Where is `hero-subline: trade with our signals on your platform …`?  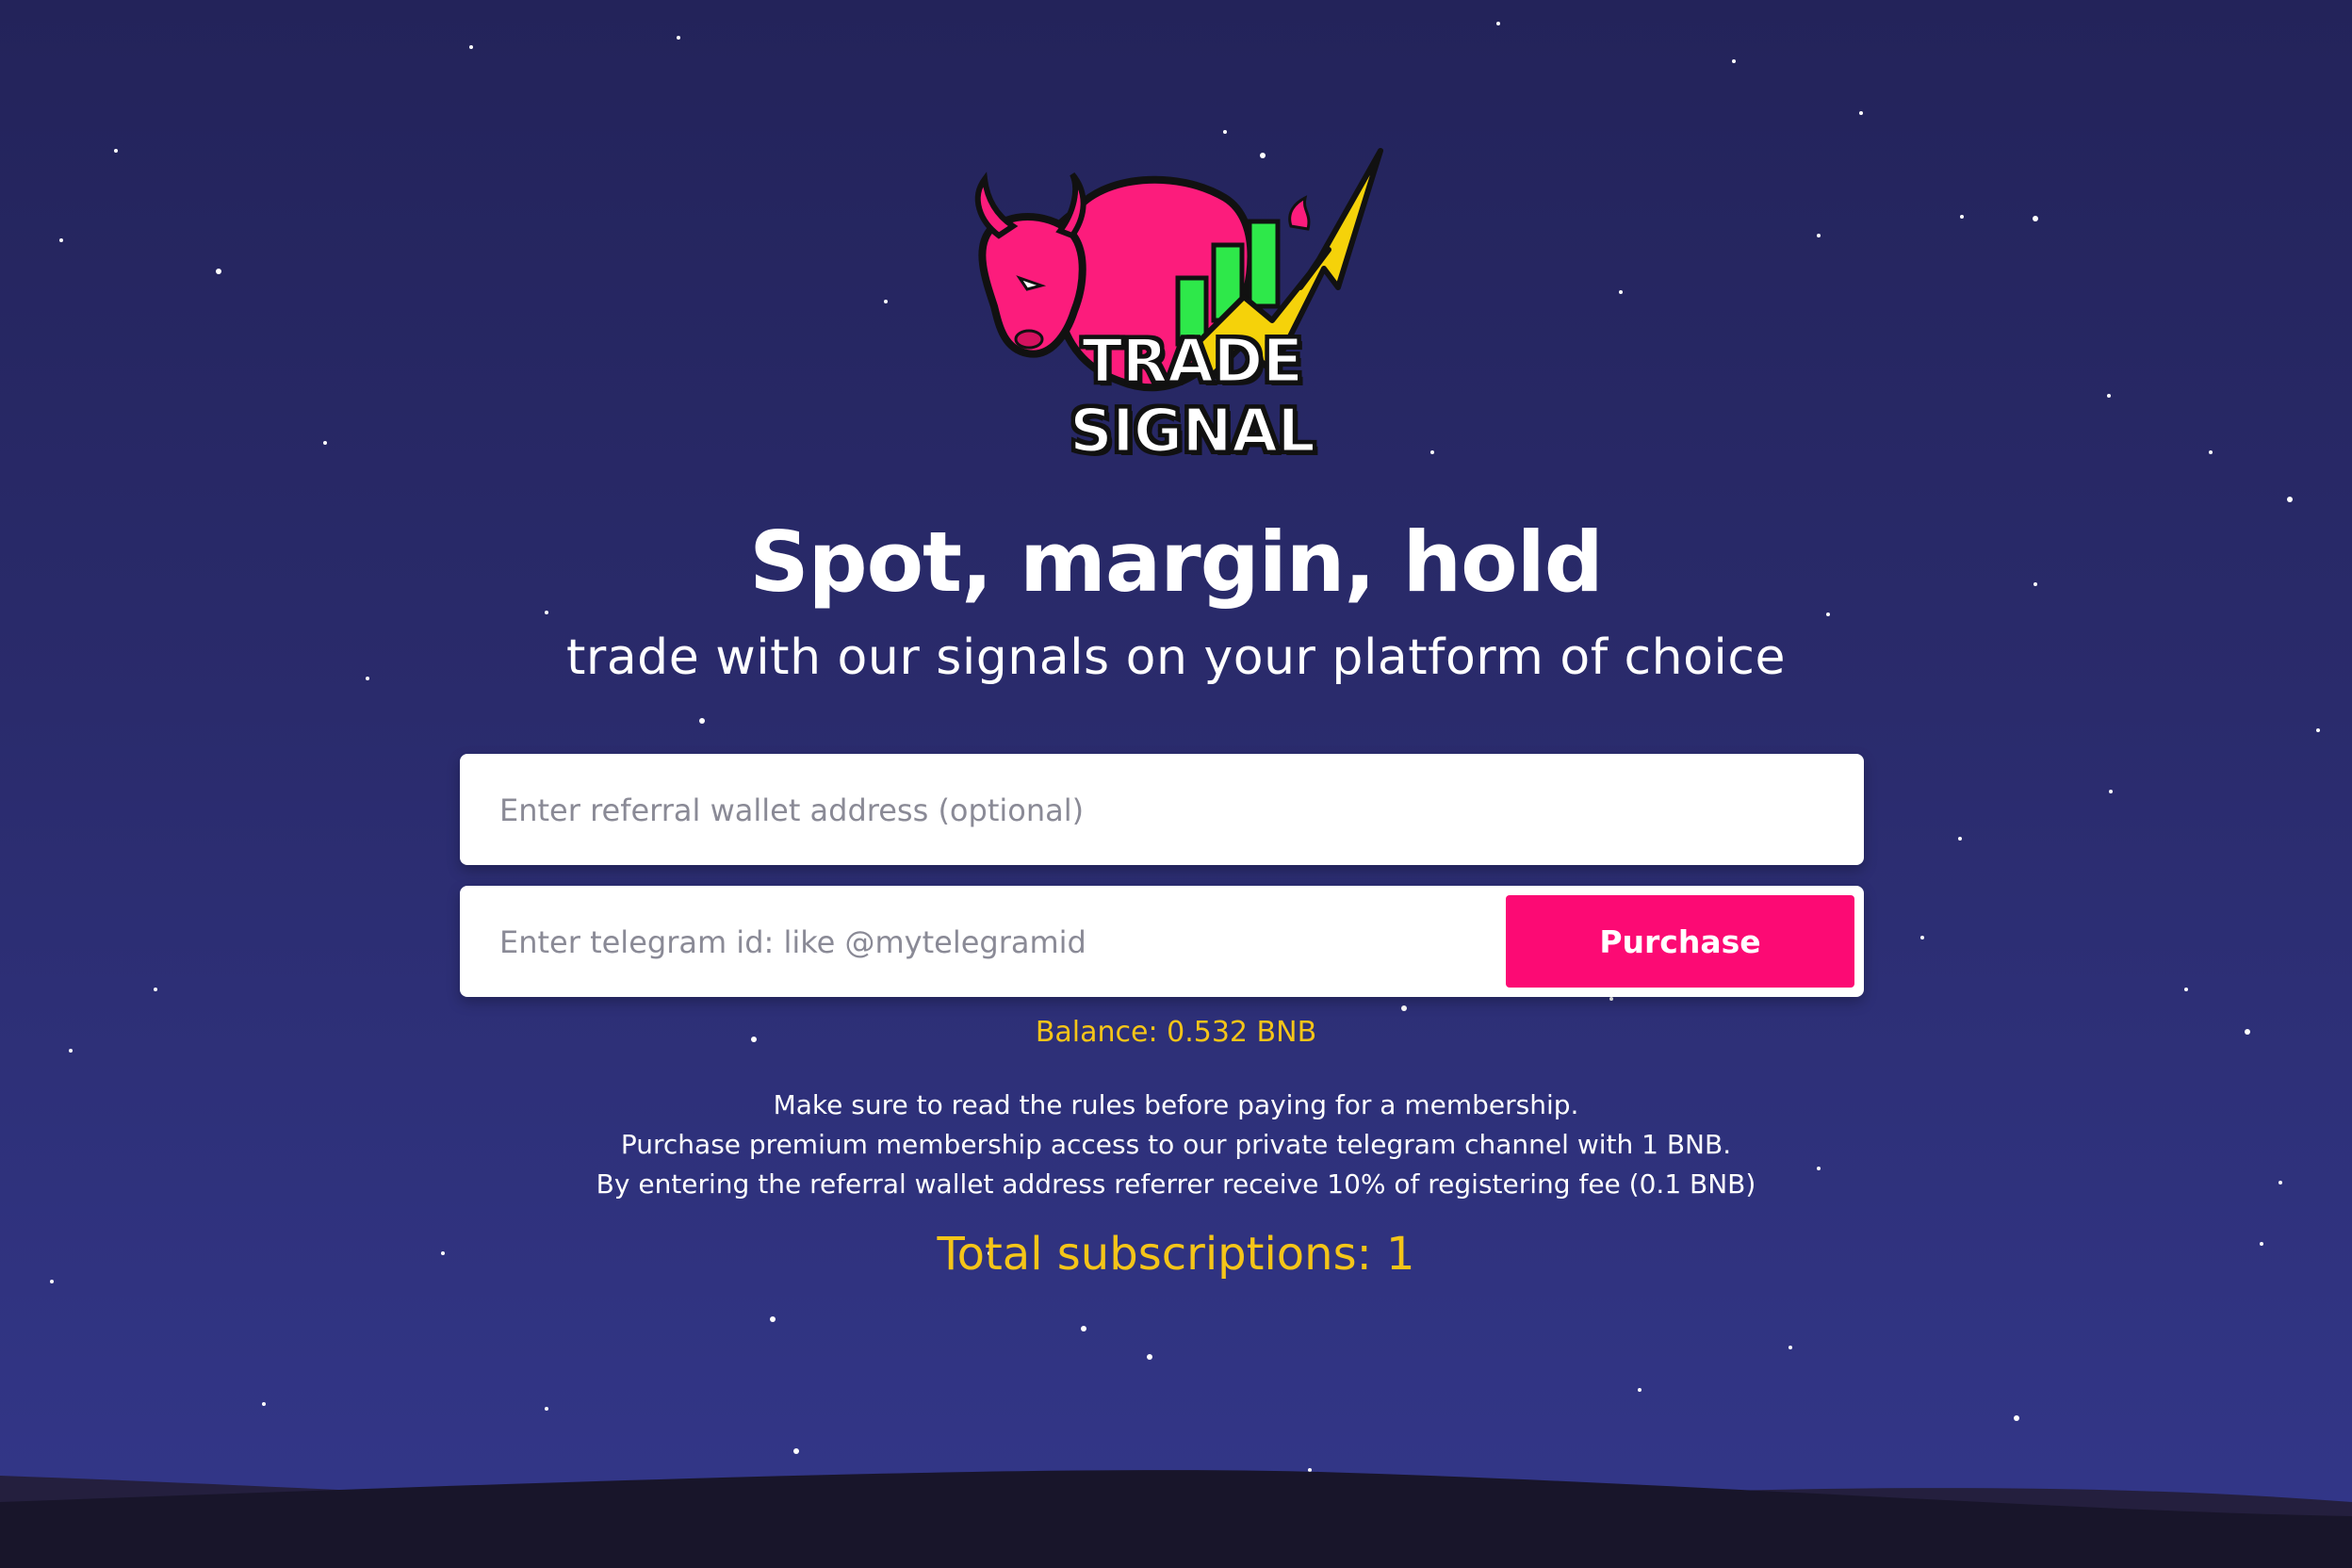 hero-subline: trade with our signals on your platform … is located at coordinates (1176, 657).